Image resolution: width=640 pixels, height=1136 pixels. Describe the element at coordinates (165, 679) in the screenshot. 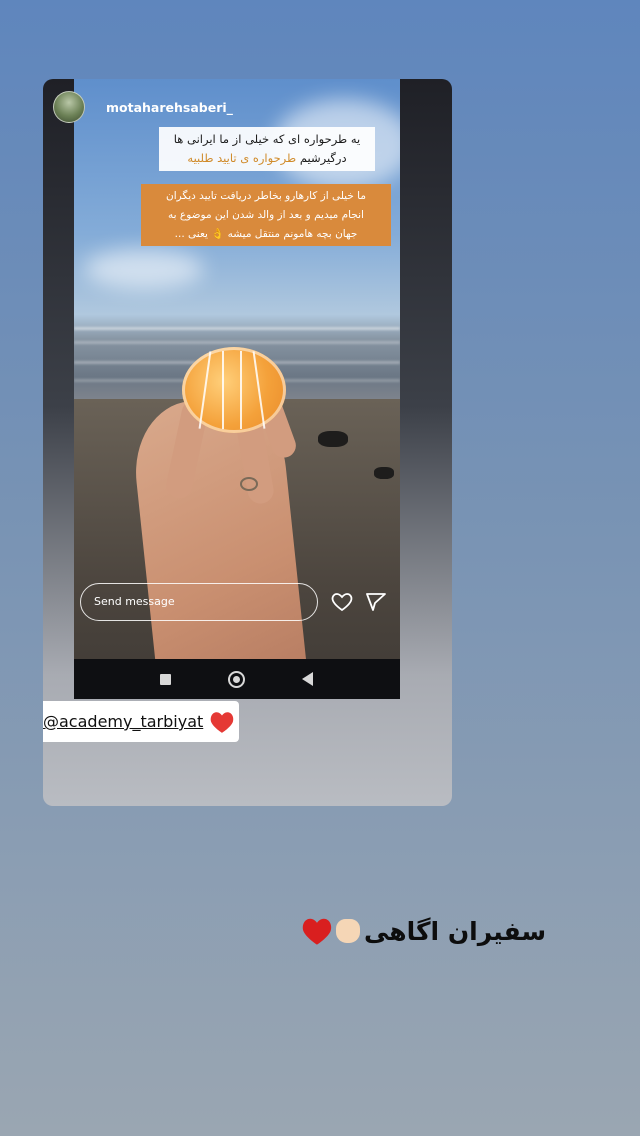

I see `recents-icon` at that location.